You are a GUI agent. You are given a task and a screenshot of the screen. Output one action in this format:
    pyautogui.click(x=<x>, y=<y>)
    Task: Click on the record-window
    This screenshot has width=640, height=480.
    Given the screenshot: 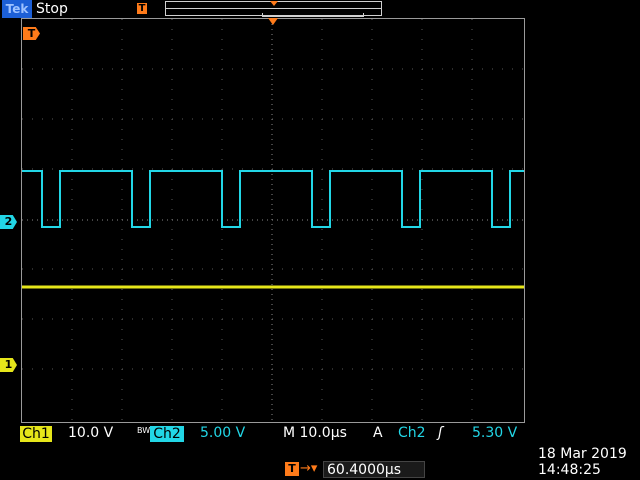 What is the action you would take?
    pyautogui.click(x=273, y=9)
    